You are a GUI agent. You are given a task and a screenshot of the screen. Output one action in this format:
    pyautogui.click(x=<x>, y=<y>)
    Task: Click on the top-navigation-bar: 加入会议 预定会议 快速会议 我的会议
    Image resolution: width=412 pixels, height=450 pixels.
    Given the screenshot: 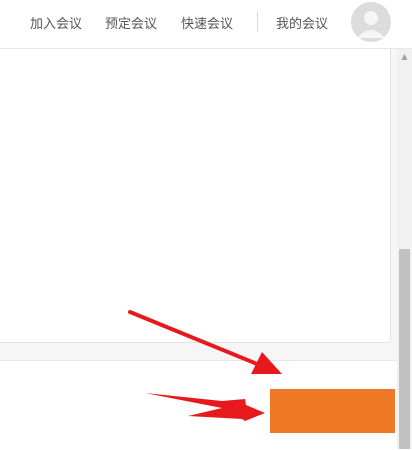 What is the action you would take?
    pyautogui.click(x=206, y=24)
    